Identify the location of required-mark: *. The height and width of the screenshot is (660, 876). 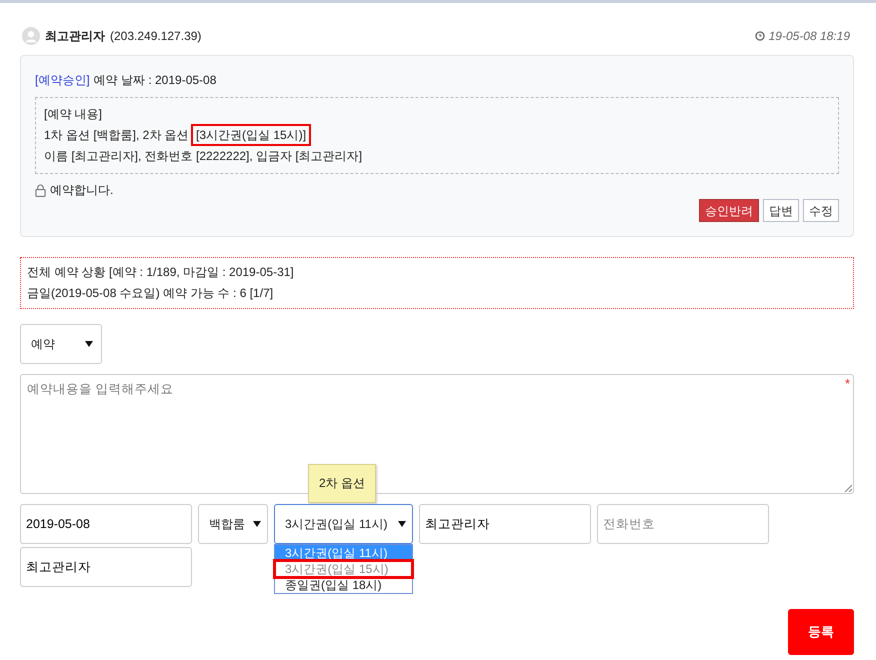
(847, 383).